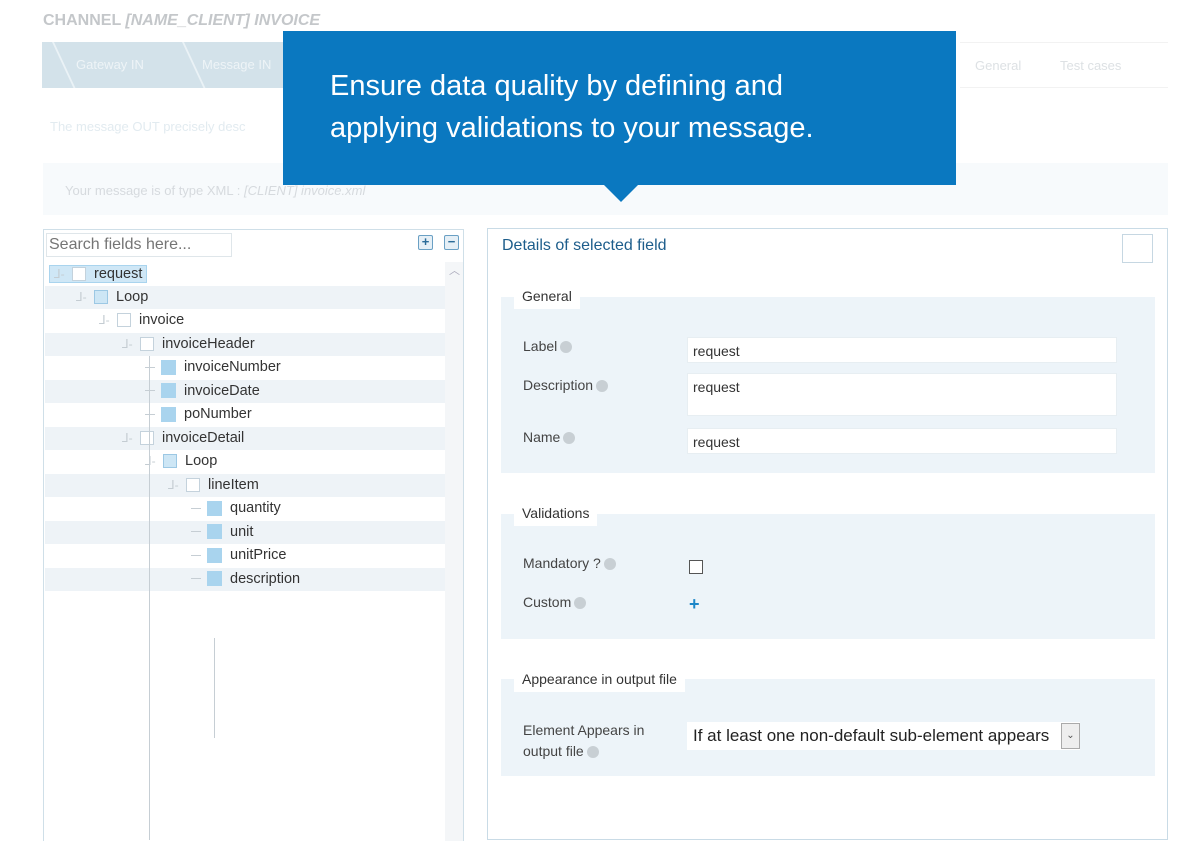 This screenshot has width=1200, height=857. Describe the element at coordinates (255, 508) in the screenshot. I see `tree-node-label: quantity` at that location.